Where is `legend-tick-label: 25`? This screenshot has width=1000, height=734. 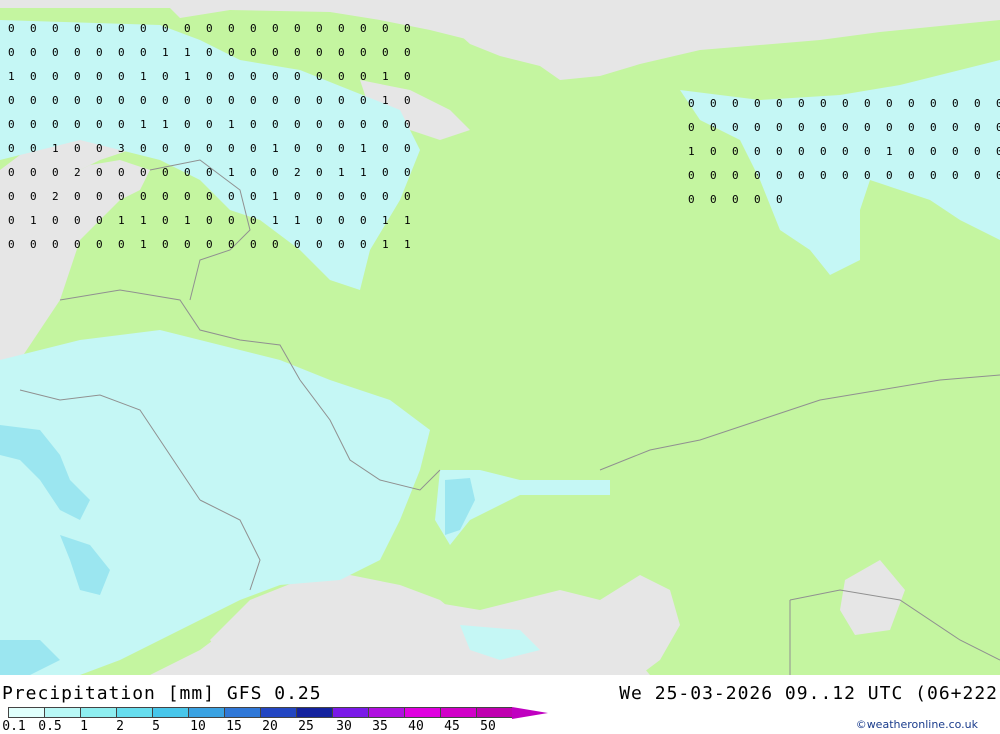 legend-tick-label: 25 is located at coordinates (306, 726).